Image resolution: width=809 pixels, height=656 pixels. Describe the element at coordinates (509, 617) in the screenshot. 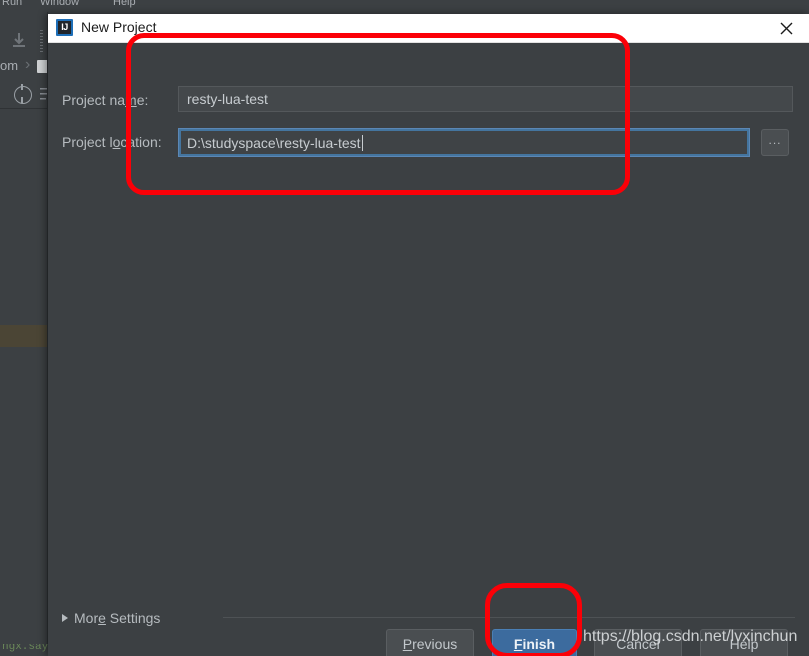

I see `more-settings-separator` at that location.